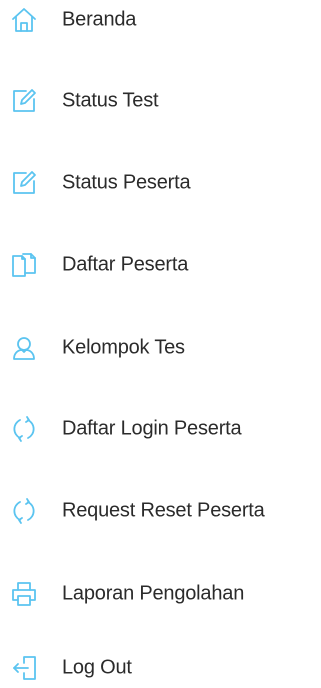 The image size is (321, 688). What do you see at coordinates (123, 347) in the screenshot?
I see `sidebar-item-label: Kelompok Tes` at bounding box center [123, 347].